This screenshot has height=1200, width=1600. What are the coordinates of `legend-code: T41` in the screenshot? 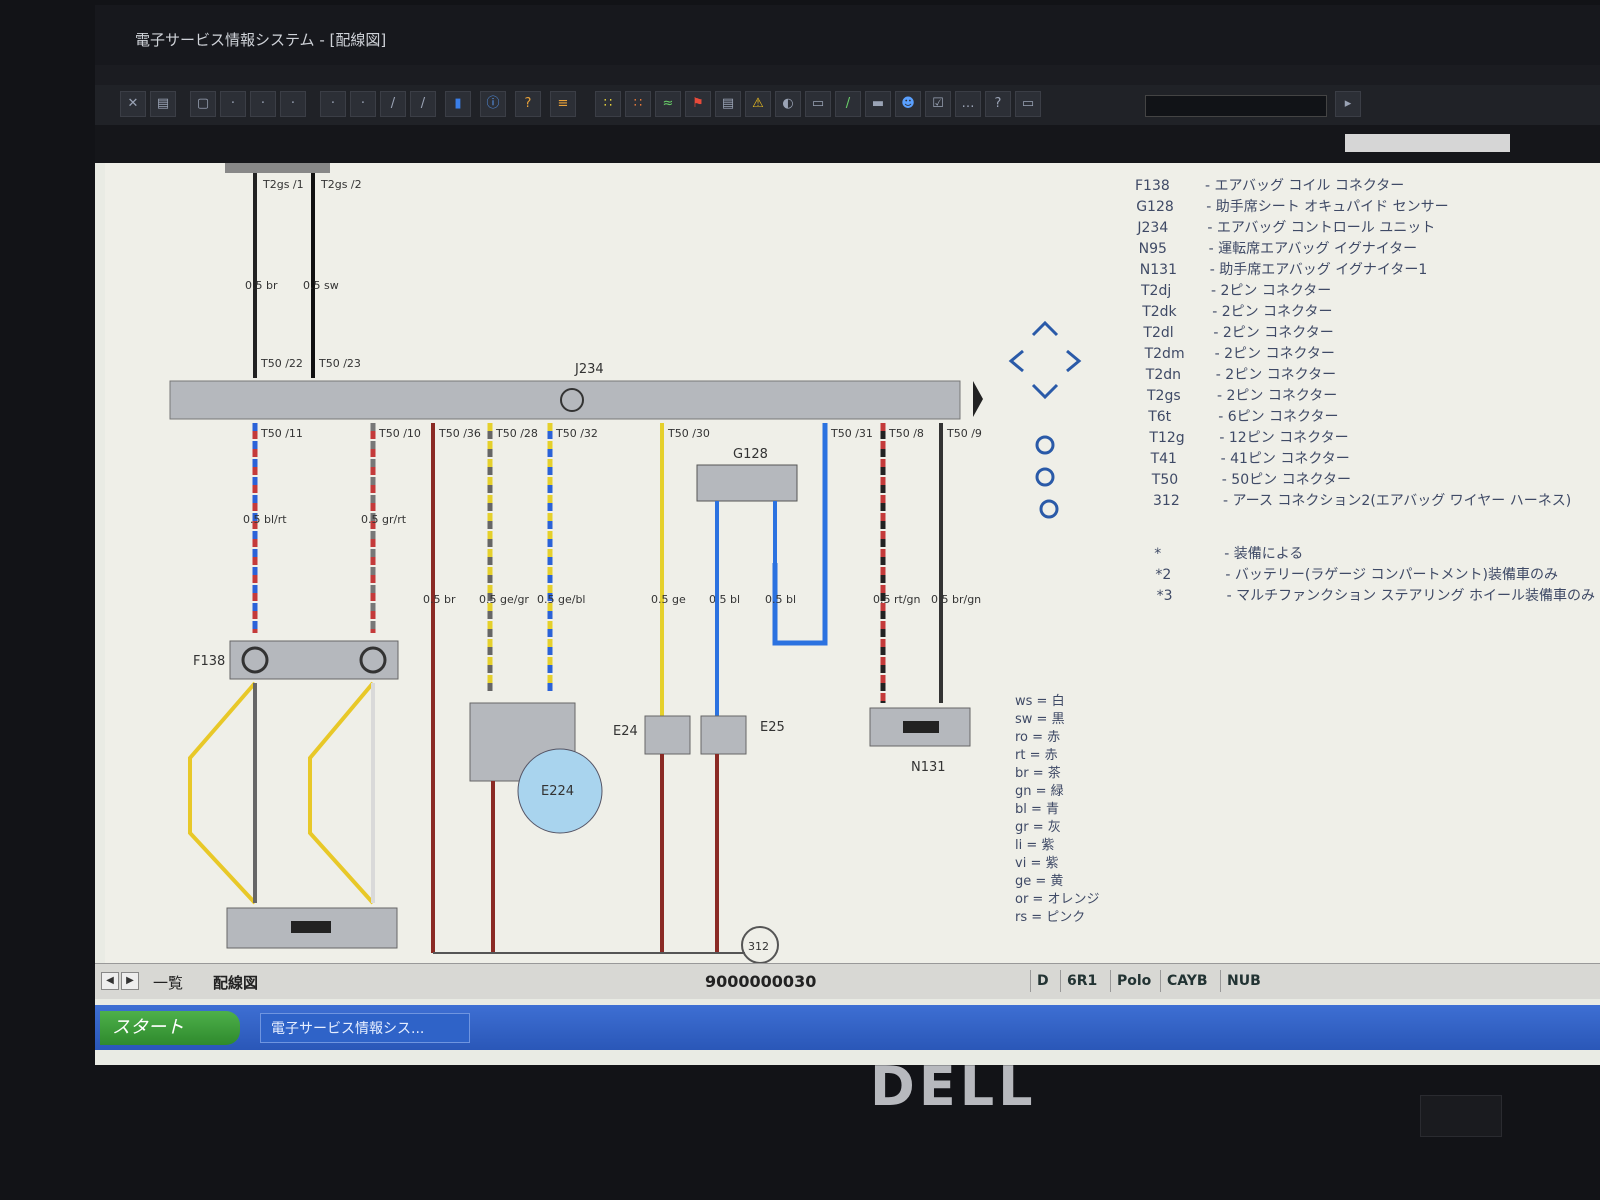 It's located at (1163, 459).